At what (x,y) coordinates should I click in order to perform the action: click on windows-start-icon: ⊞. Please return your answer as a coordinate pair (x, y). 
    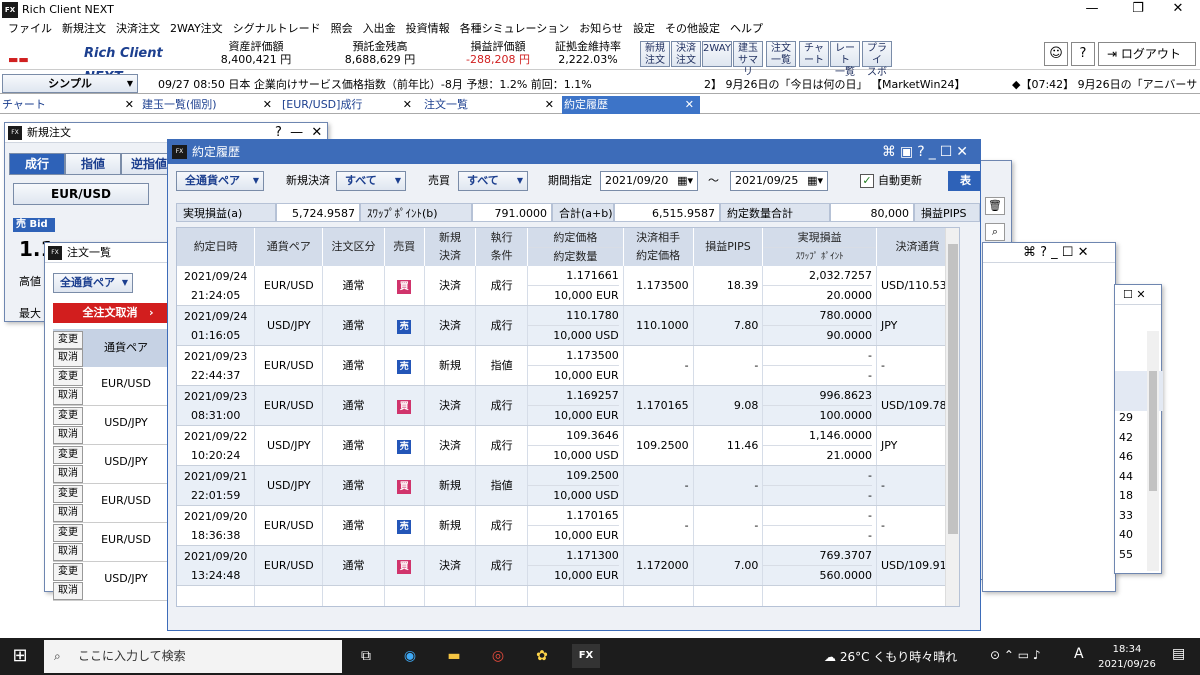
    Looking at the image, I should click on (20, 656).